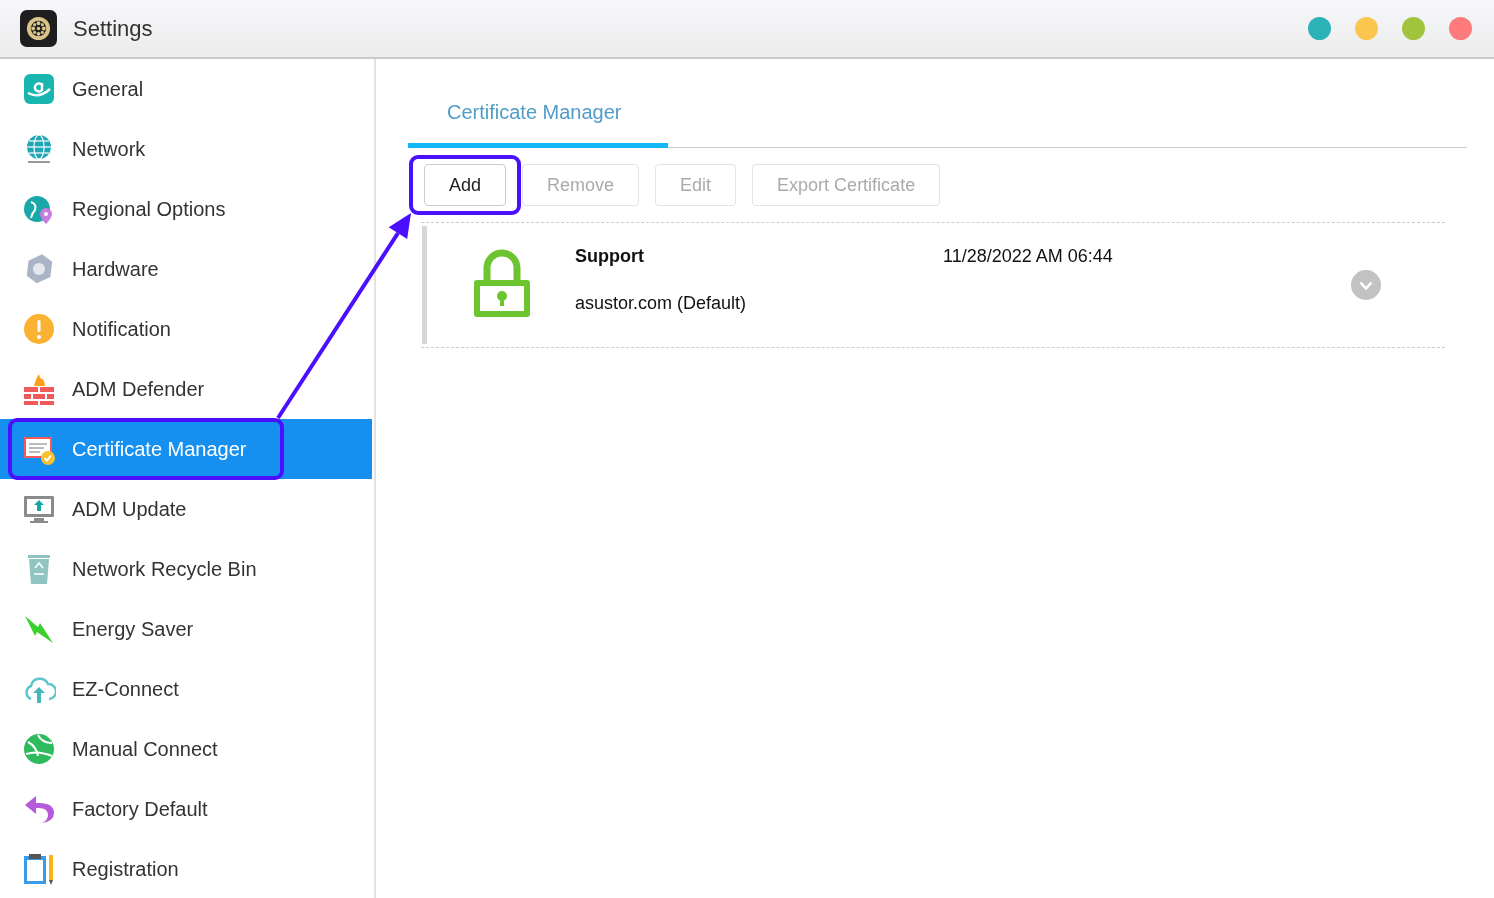 The height and width of the screenshot is (898, 1494). Describe the element at coordinates (186, 809) in the screenshot. I see `sidebar-item: Factory Default` at that location.